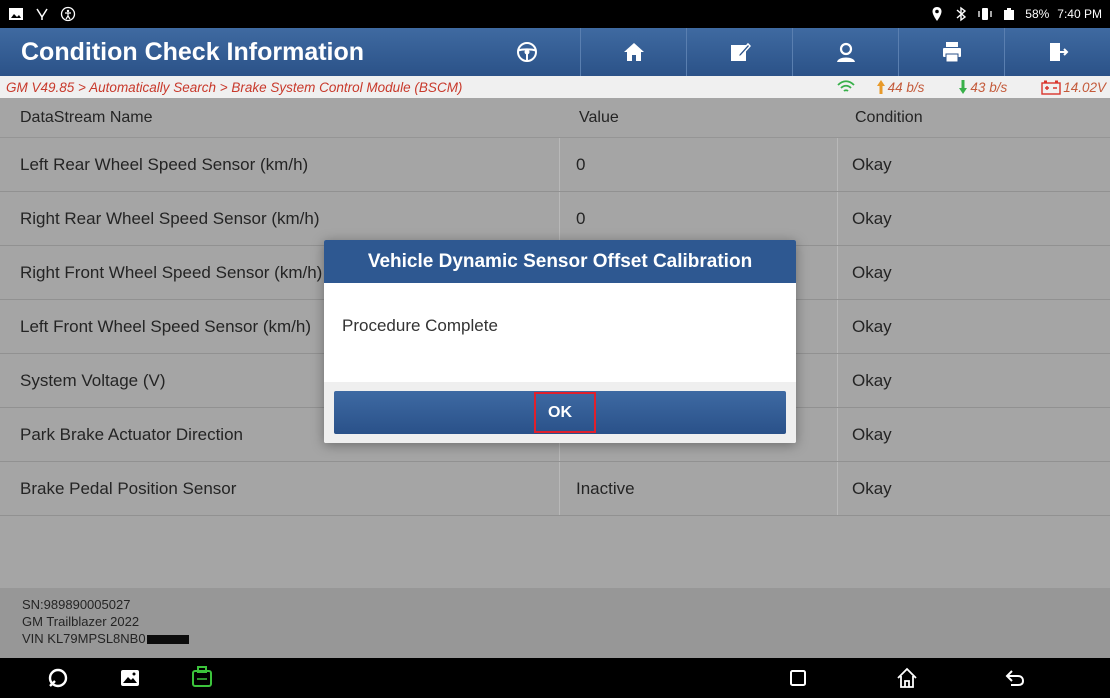 This screenshot has height=698, width=1110. I want to click on upload-rate: 44 b/s, so click(900, 87).